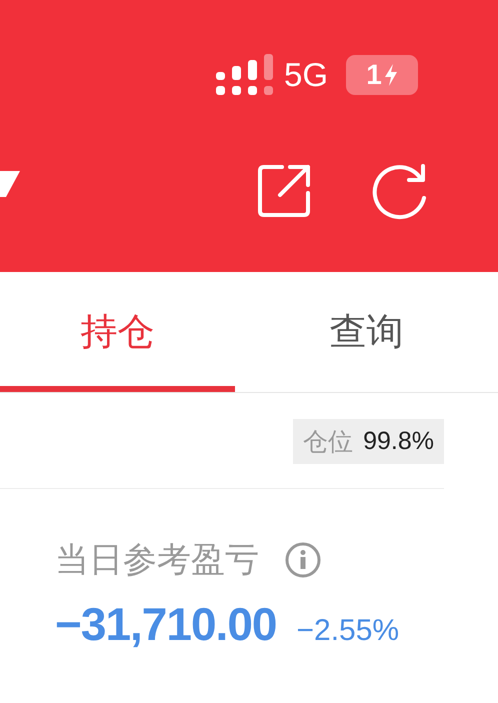  What do you see at coordinates (245, 75) in the screenshot?
I see `signal-icon` at bounding box center [245, 75].